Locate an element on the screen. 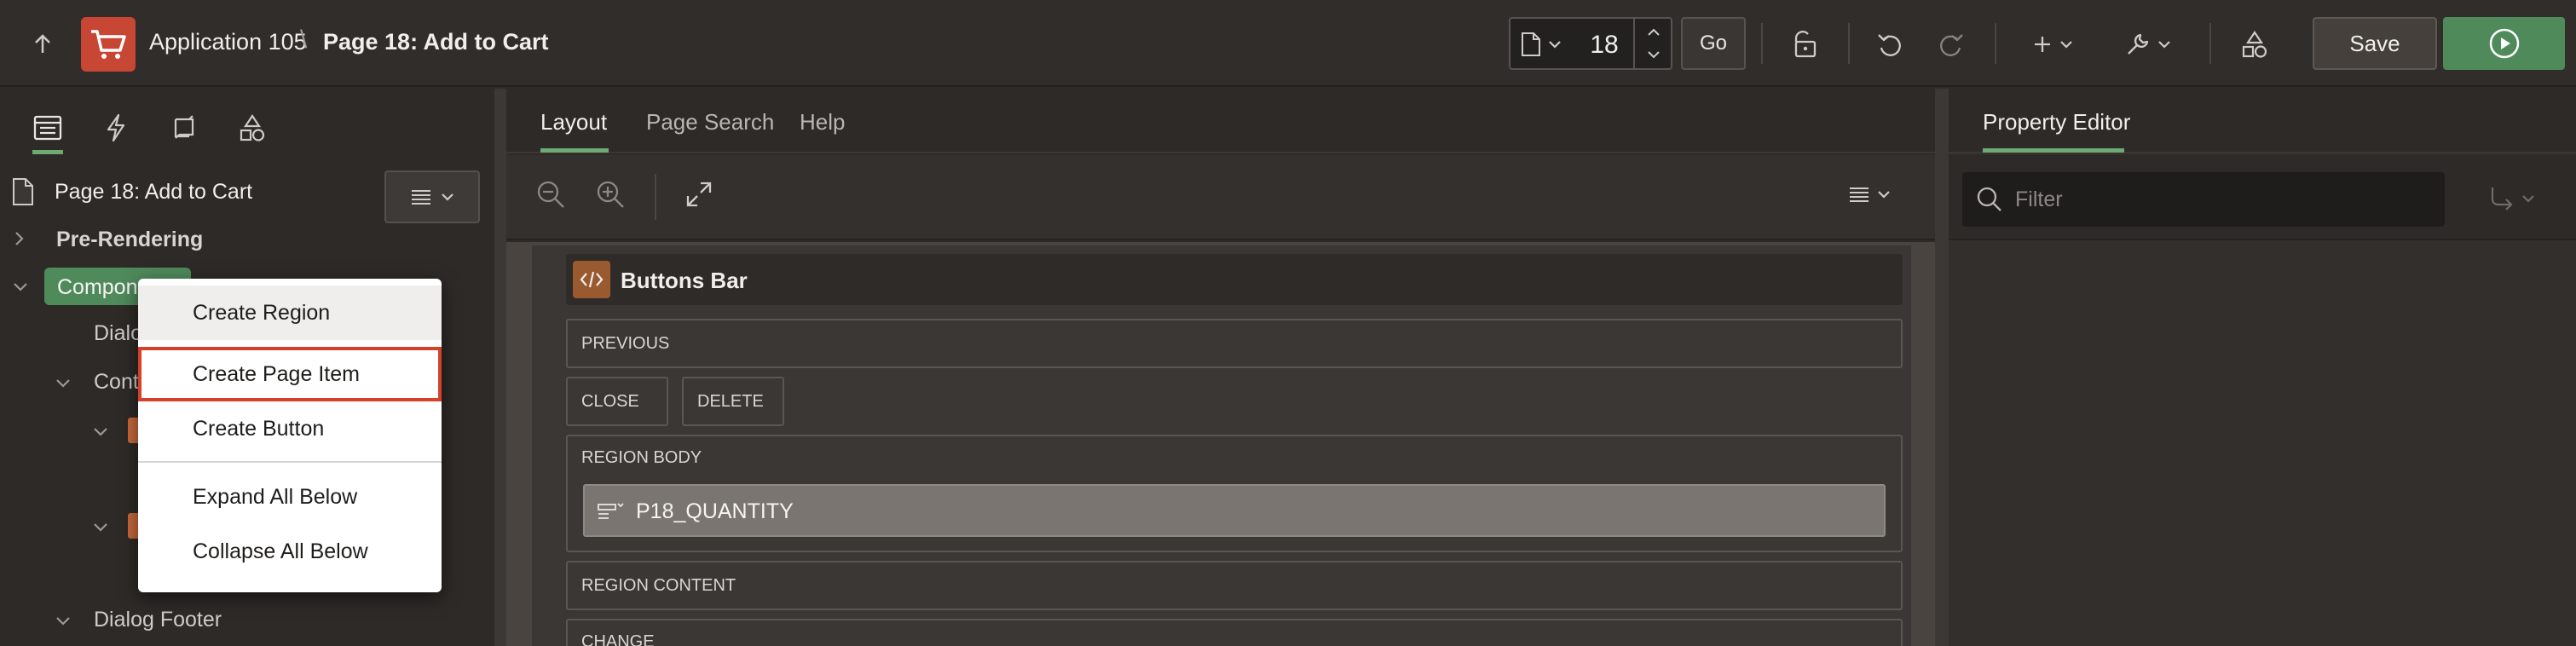 The height and width of the screenshot is (646, 2576). cart-icon is located at coordinates (108, 44).